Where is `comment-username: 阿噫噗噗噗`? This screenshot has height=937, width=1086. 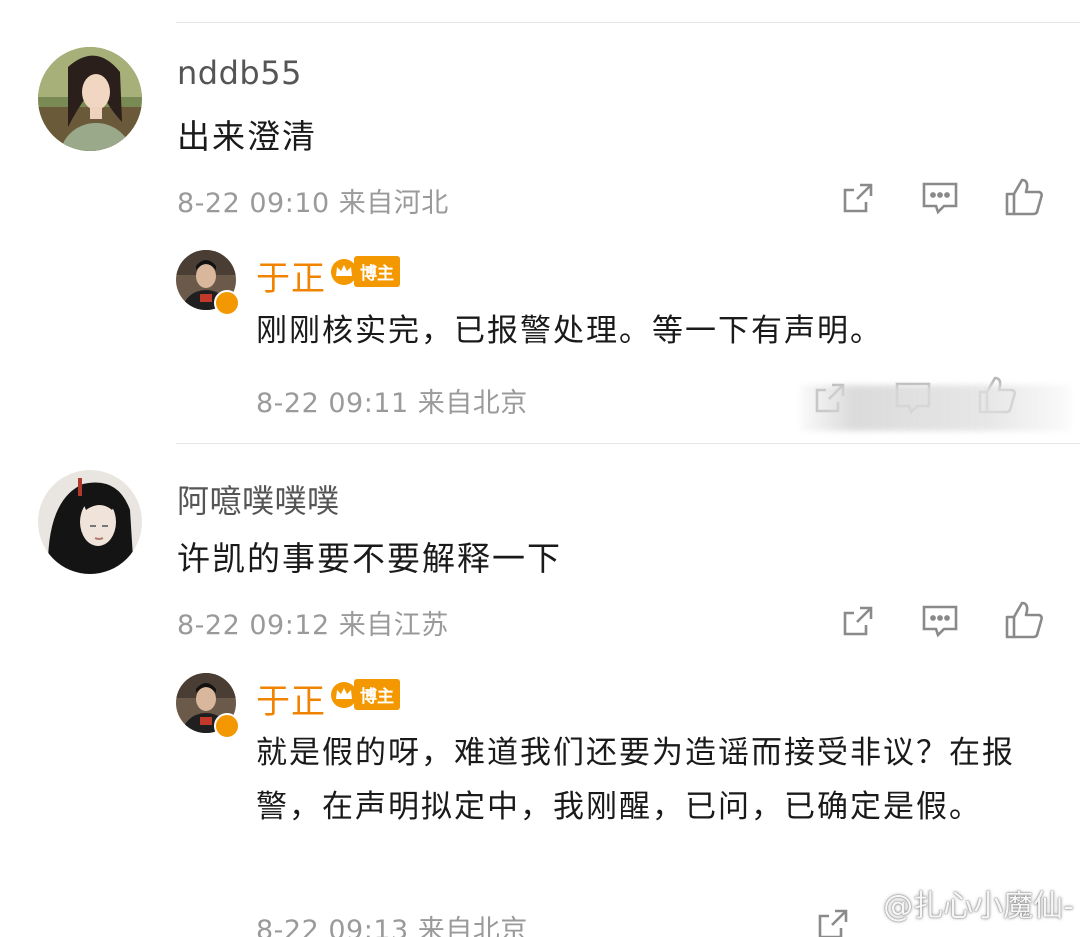
comment-username: 阿噫噗噗噗 is located at coordinates (258, 499).